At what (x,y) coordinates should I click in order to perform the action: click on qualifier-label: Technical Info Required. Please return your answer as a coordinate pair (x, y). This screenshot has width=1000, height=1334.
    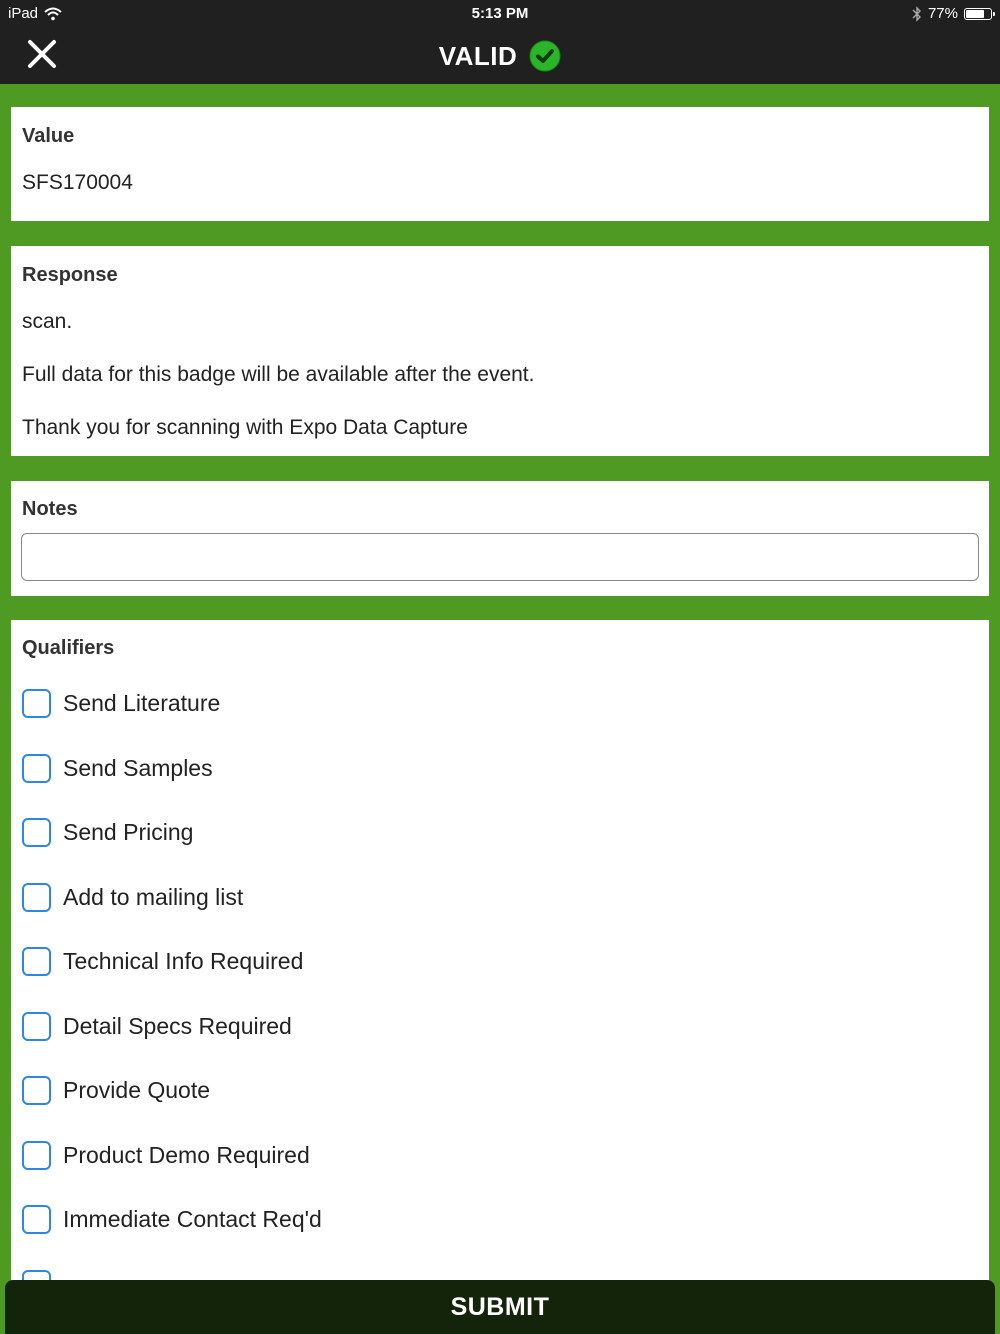
    Looking at the image, I should click on (183, 960).